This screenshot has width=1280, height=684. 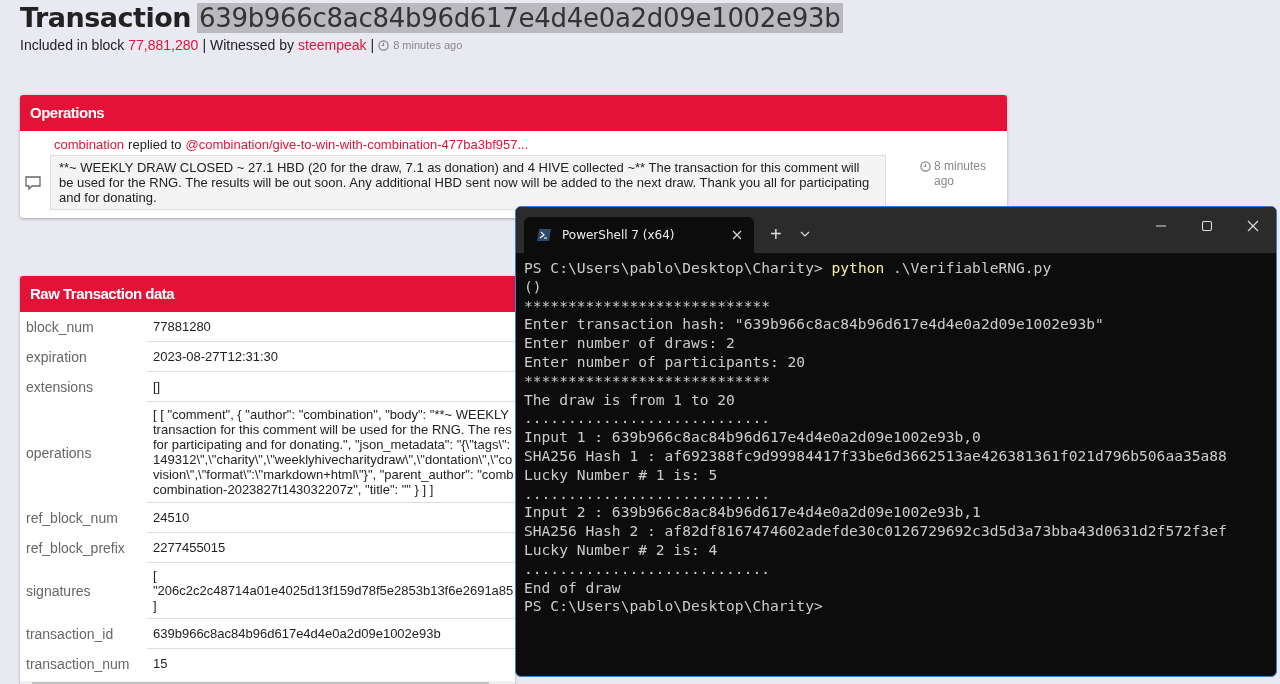 I want to click on field-key: expiration, so click(x=83, y=357).